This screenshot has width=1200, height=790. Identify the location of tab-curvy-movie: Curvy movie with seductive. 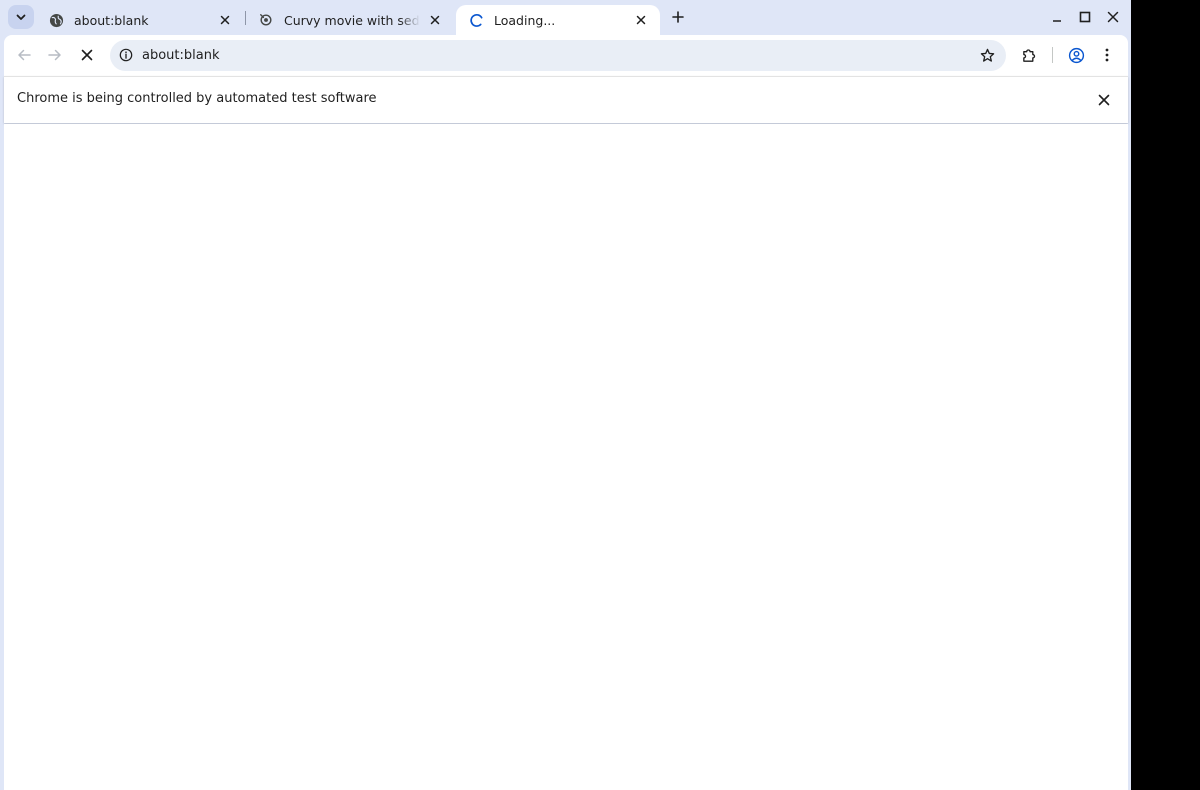
(350, 20).